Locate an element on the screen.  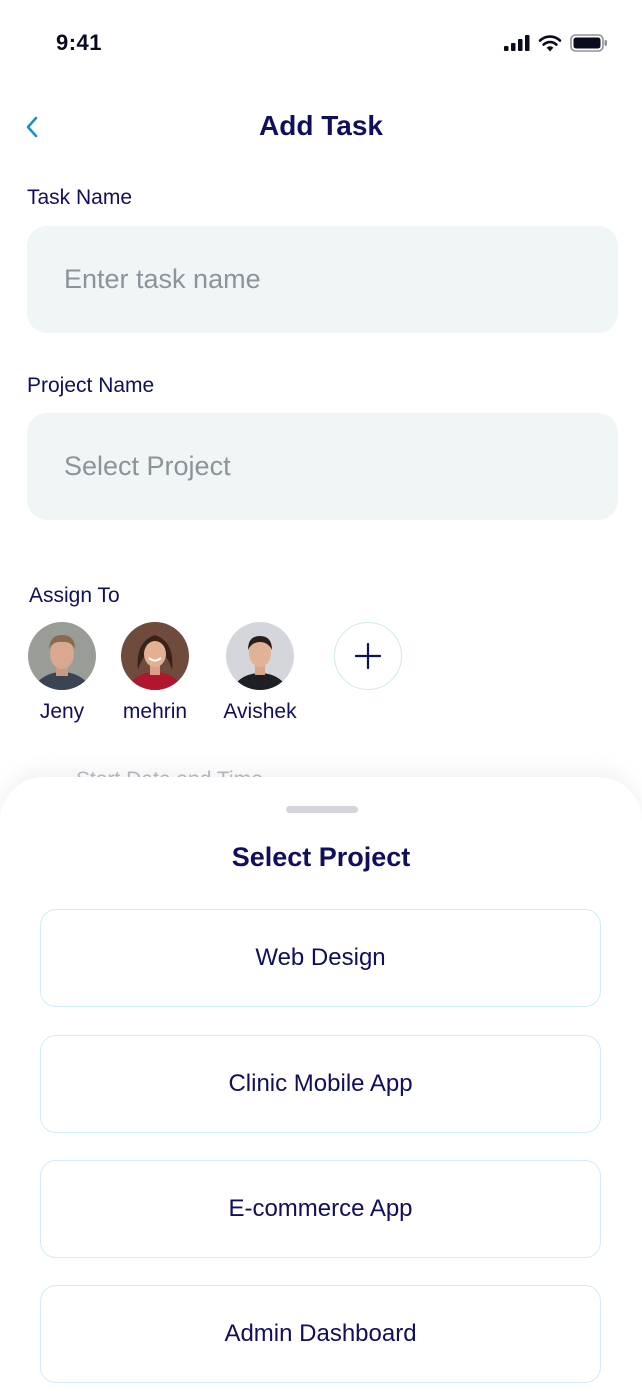
assignee-avishek: Avishek is located at coordinates (260, 673).